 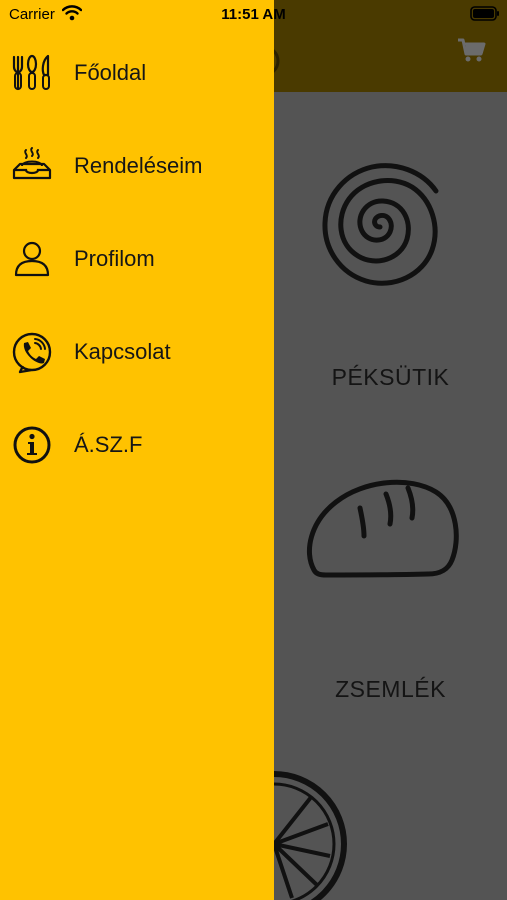 What do you see at coordinates (122, 351) in the screenshot?
I see `menu-item-label: Kapcsolat` at bounding box center [122, 351].